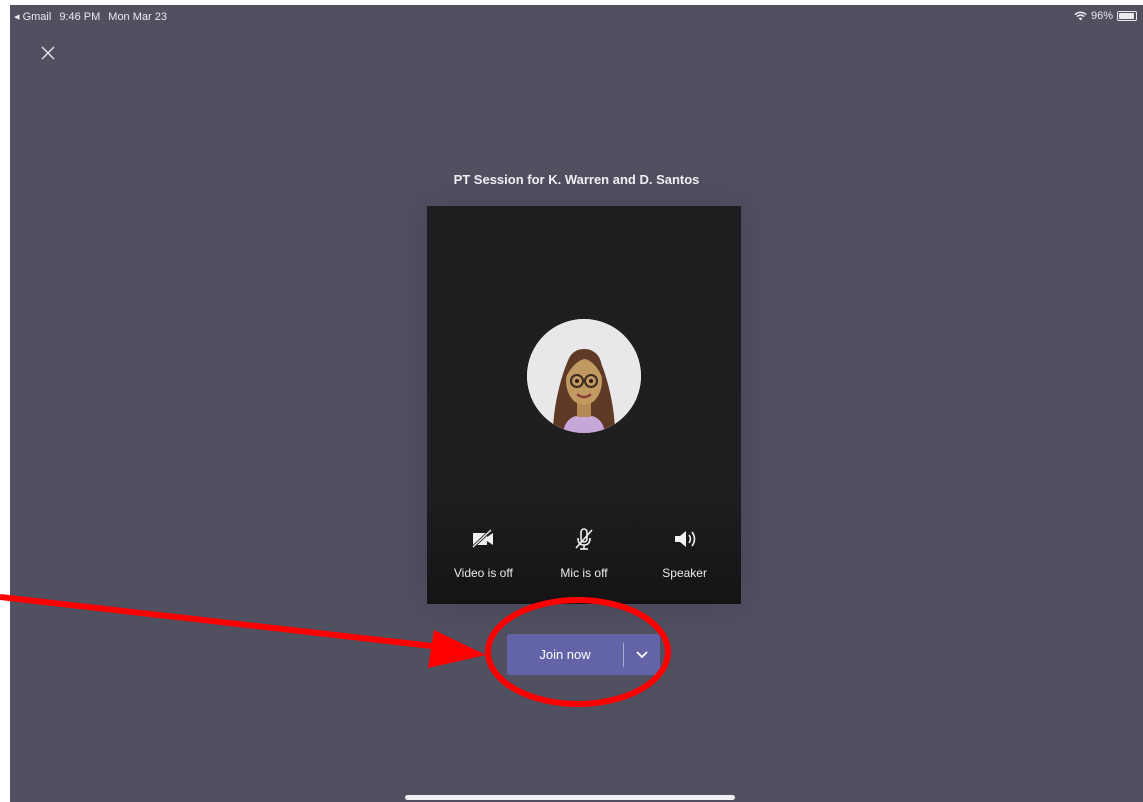  Describe the element at coordinates (32, 16) in the screenshot. I see `back-to-gmail-link: ◂ Gmail` at that location.